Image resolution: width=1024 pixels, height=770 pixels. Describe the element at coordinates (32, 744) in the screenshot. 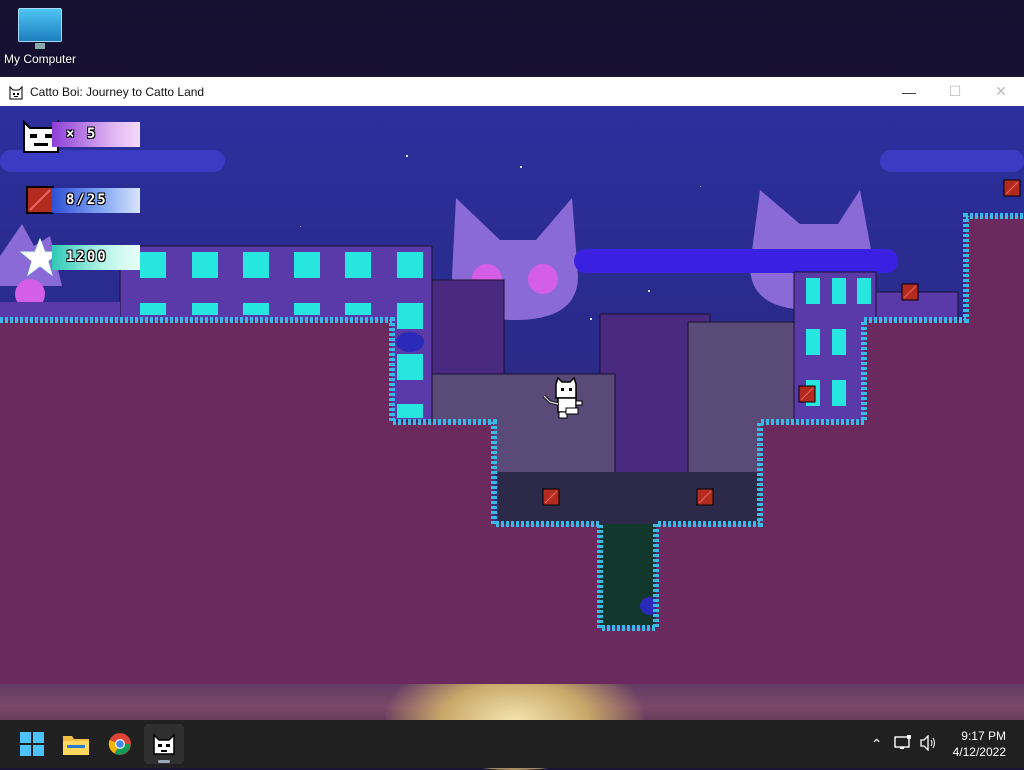

I see `windows-start-icon` at that location.